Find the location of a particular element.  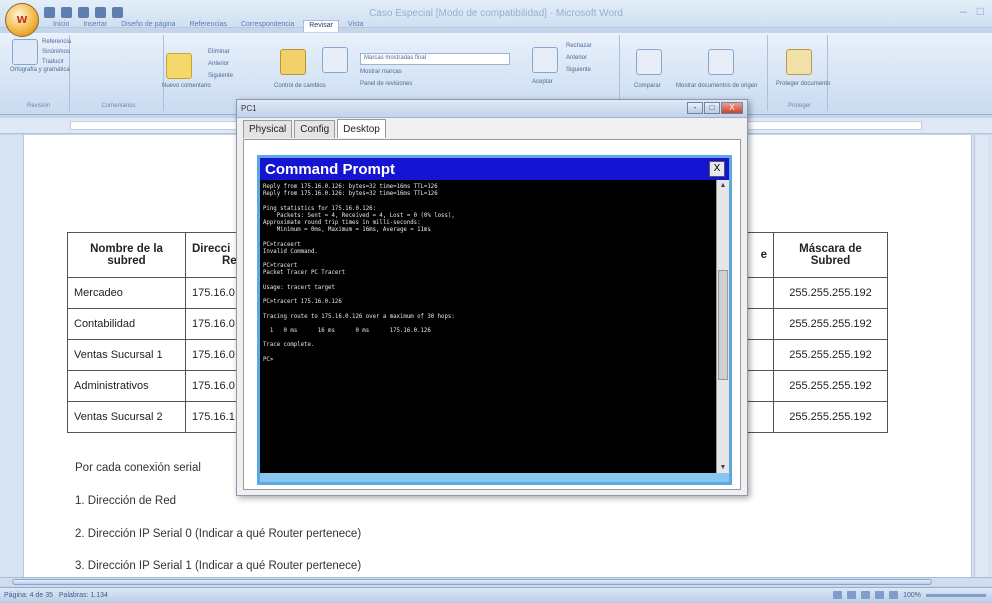

header-cell: Máscara de Subred is located at coordinates (830, 255).